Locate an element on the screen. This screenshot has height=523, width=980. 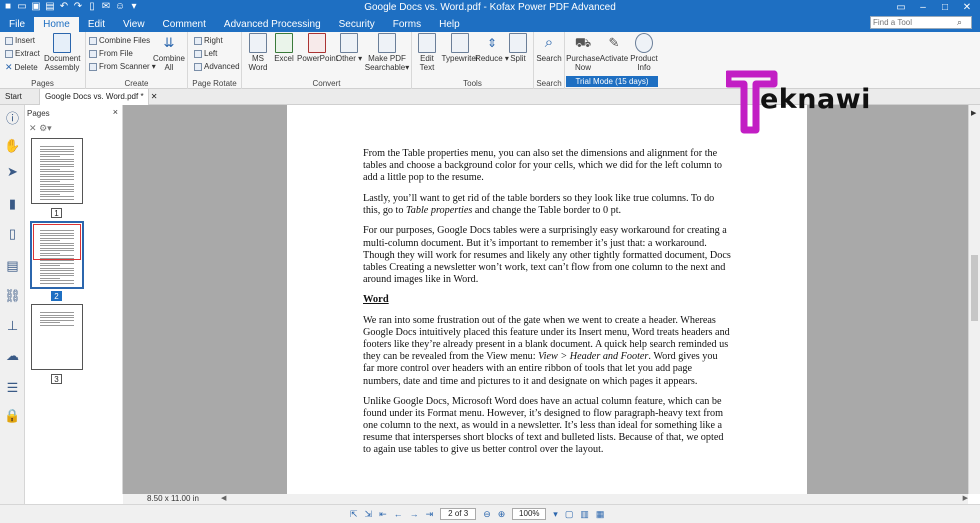
page-number-1: 1 is located at coordinates (56, 213).